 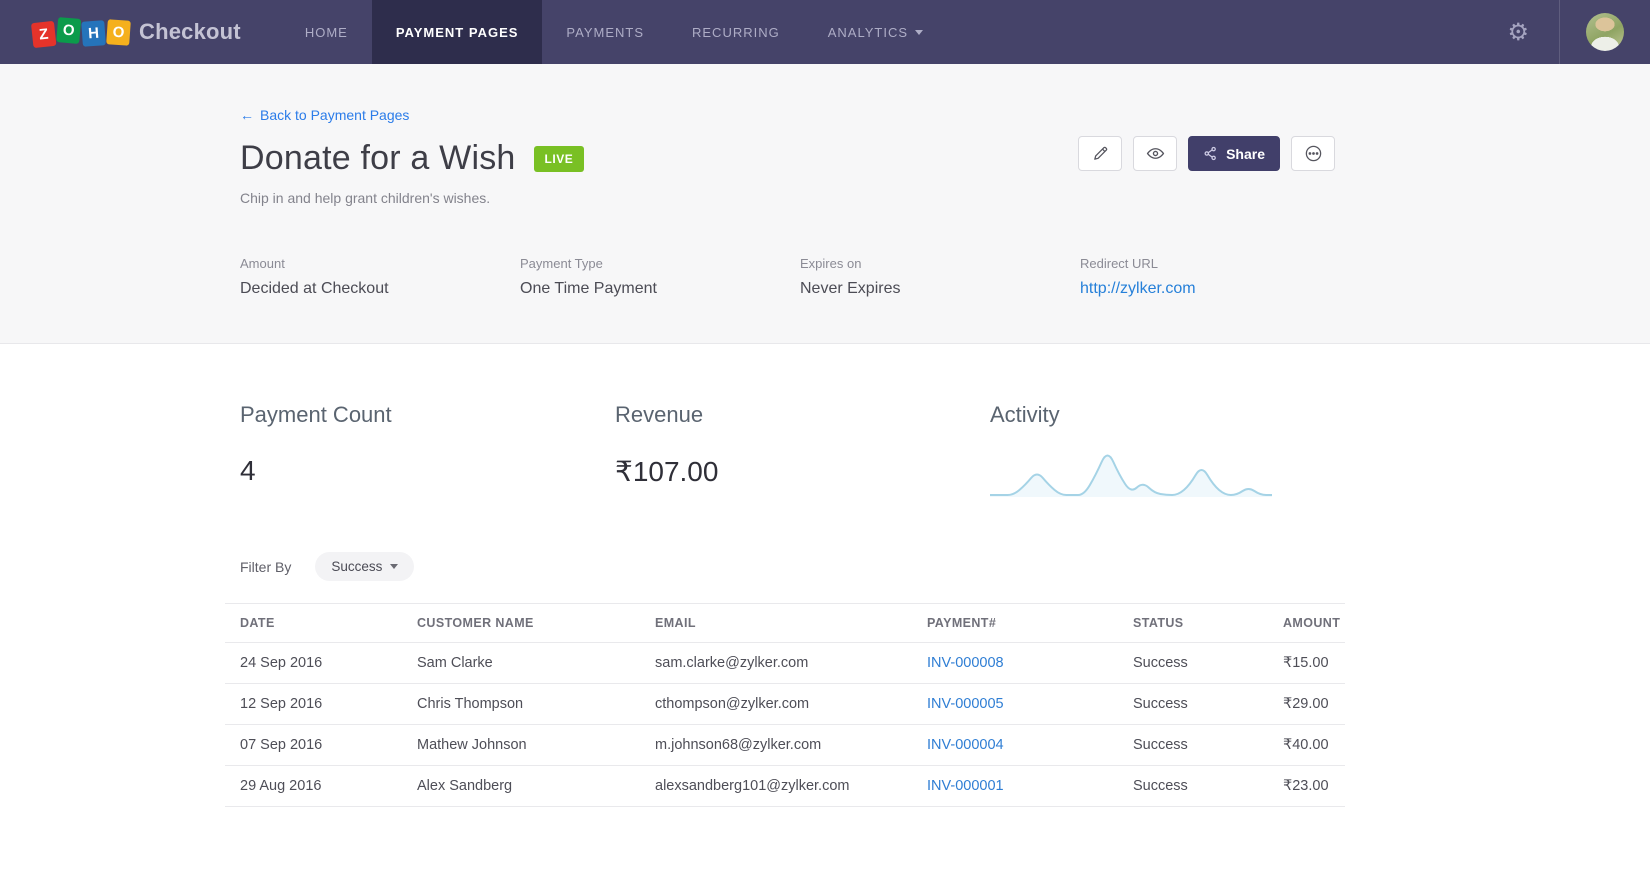 What do you see at coordinates (1119, 263) in the screenshot?
I see `detail-label: Redirect URL` at bounding box center [1119, 263].